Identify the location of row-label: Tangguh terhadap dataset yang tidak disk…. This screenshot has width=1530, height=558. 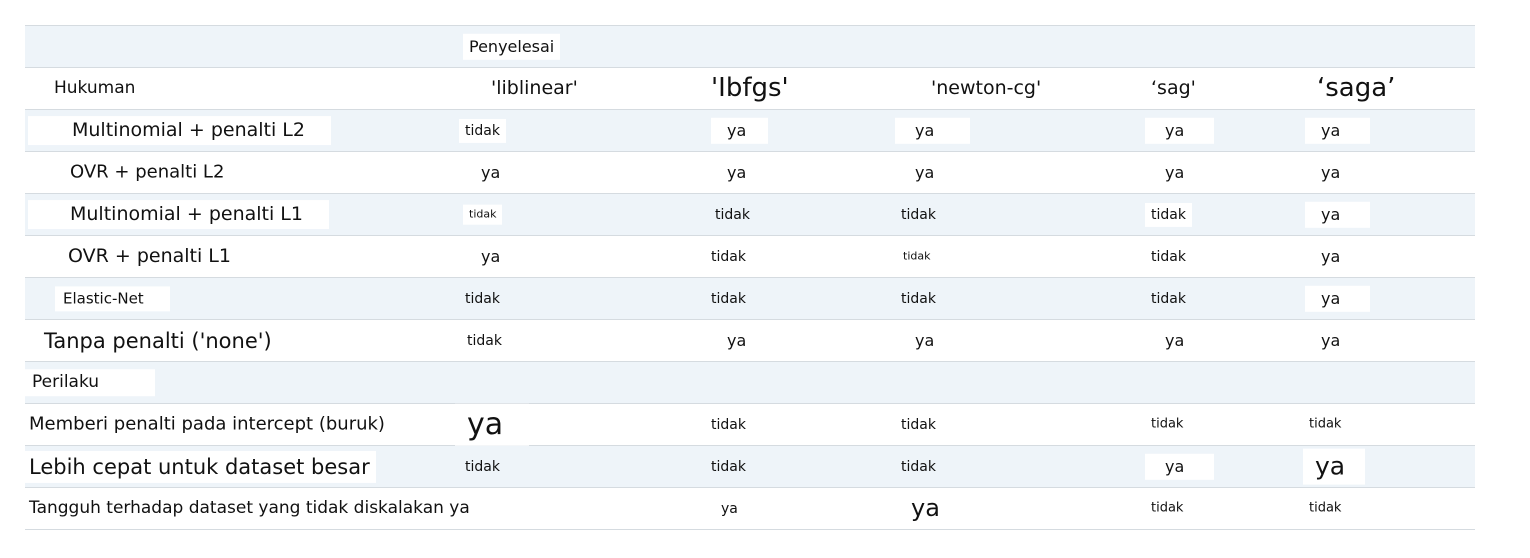
(249, 507).